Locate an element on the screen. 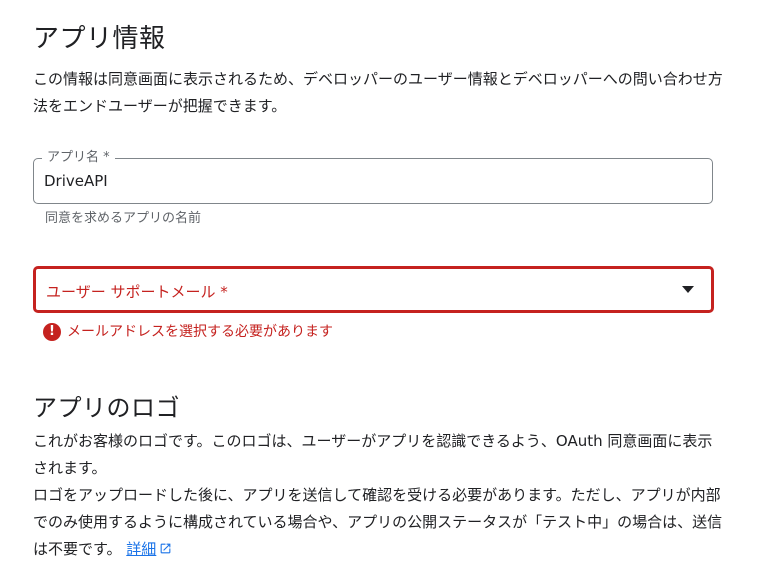  support-email-error-text: メールアドレスを選択する必要があります is located at coordinates (200, 332).